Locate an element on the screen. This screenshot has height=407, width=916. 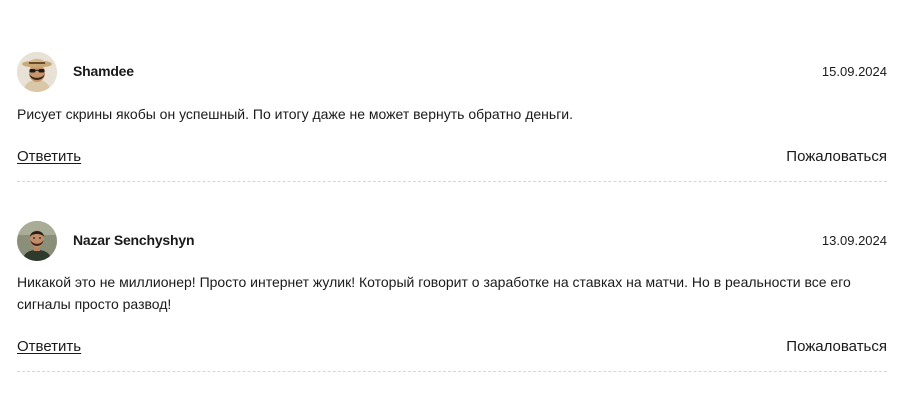
comment-date: 13.09.2024 is located at coordinates (854, 240).